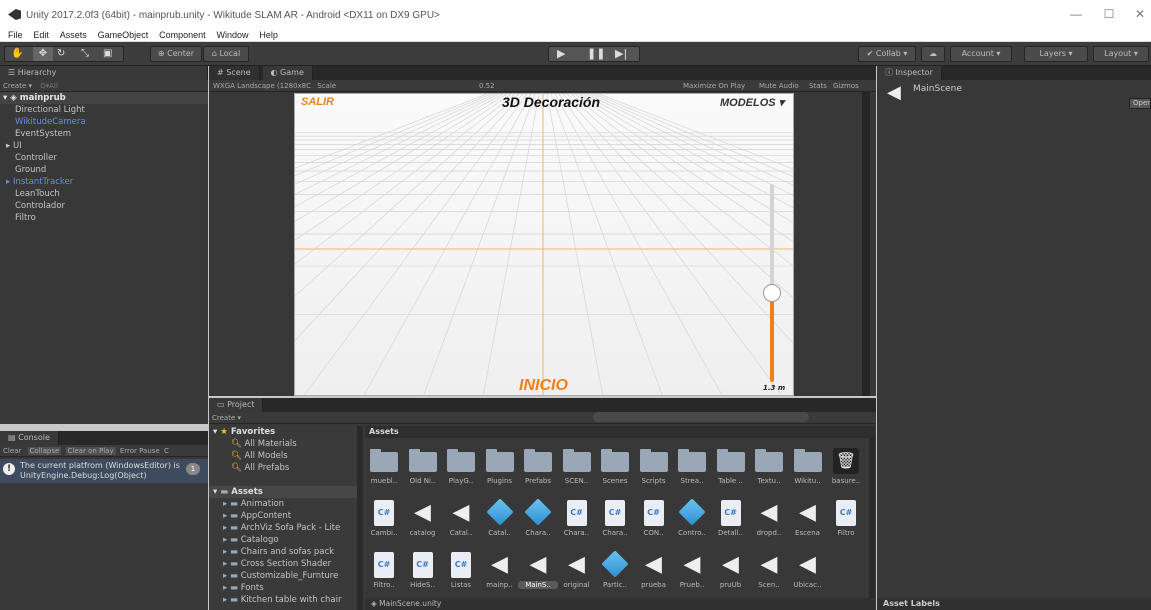 The image size is (1151, 610). I want to click on asset-label: Plugins, so click(500, 481).